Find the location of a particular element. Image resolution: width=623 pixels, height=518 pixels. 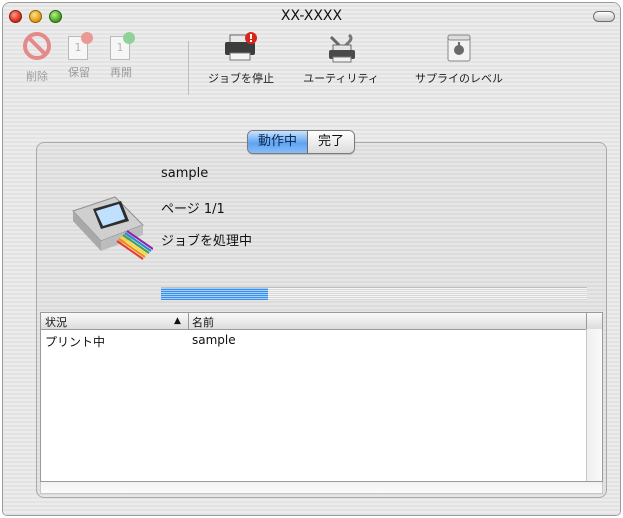

supply-levels-icon is located at coordinates (459, 48).